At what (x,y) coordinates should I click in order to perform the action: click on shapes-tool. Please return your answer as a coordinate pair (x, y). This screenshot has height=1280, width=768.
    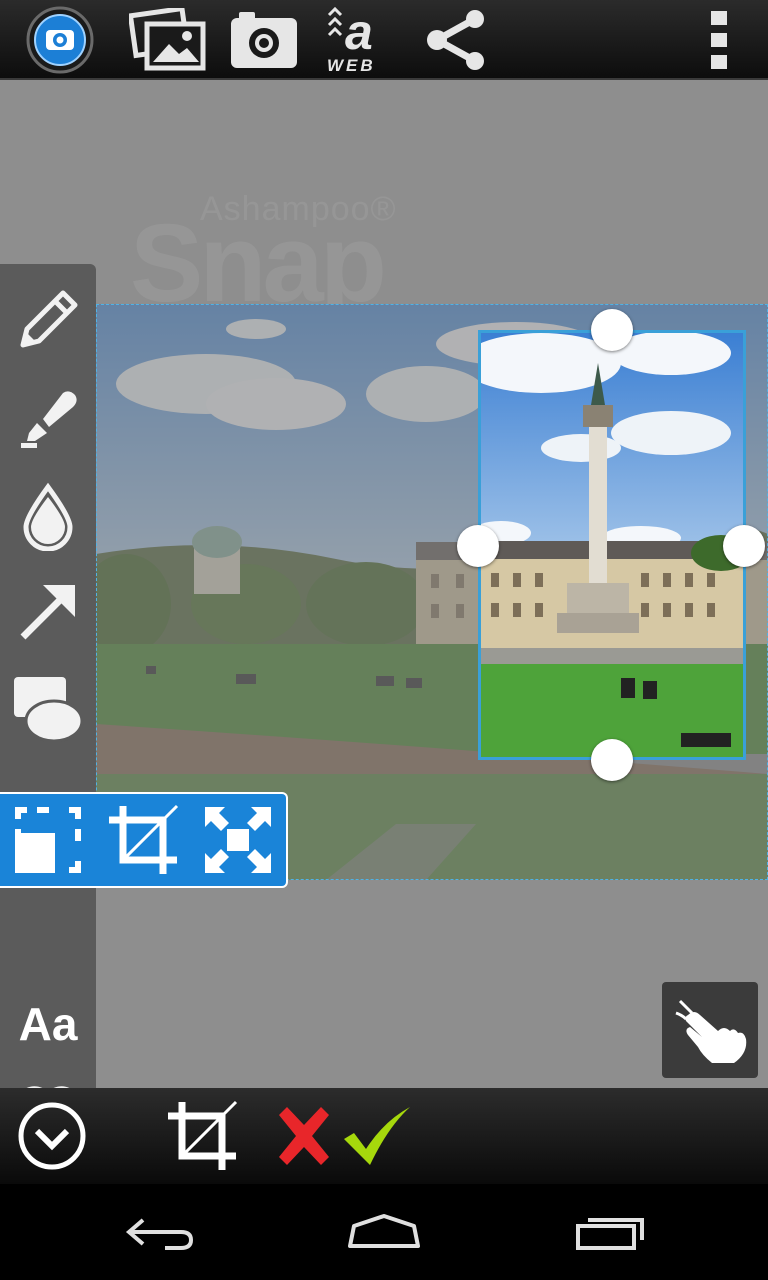
    Looking at the image, I should click on (48, 708).